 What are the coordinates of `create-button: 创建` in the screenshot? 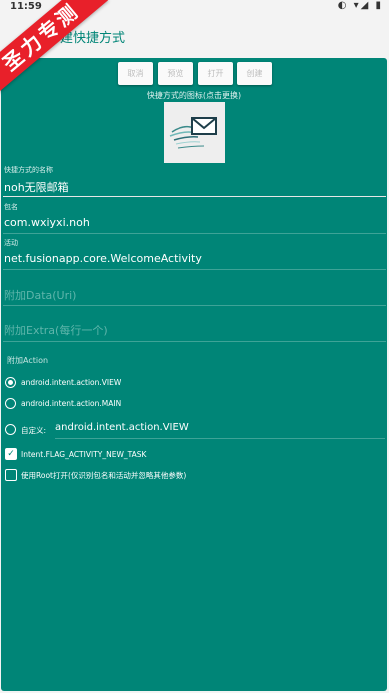 It's located at (254, 73).